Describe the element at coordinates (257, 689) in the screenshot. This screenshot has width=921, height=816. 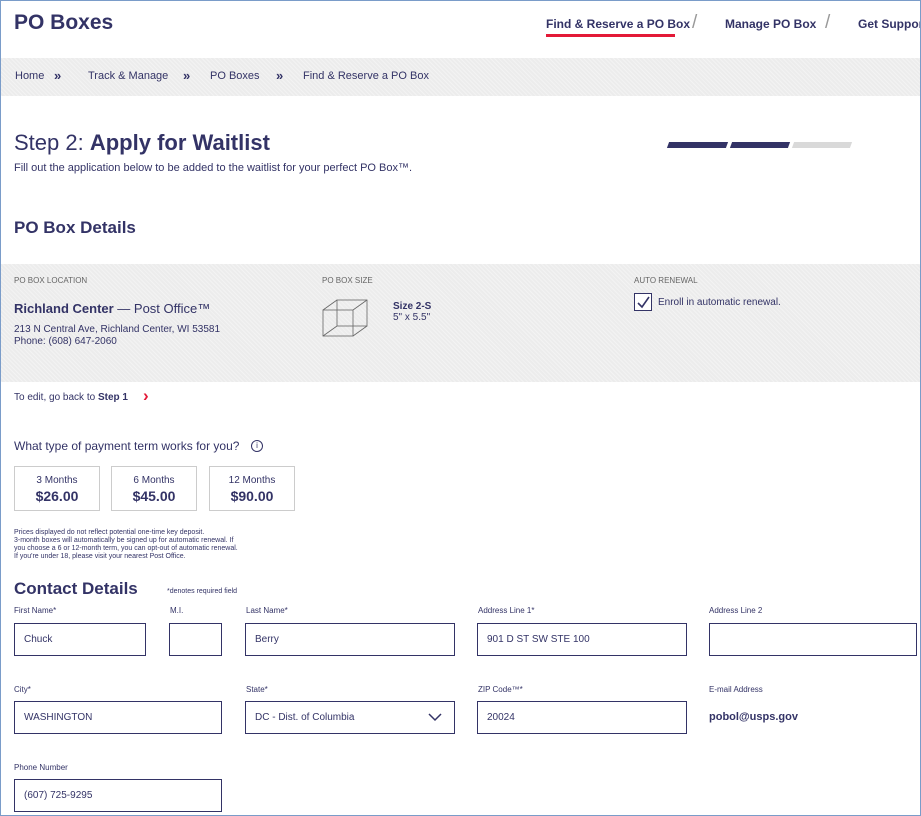
I see `state-label: State*` at that location.